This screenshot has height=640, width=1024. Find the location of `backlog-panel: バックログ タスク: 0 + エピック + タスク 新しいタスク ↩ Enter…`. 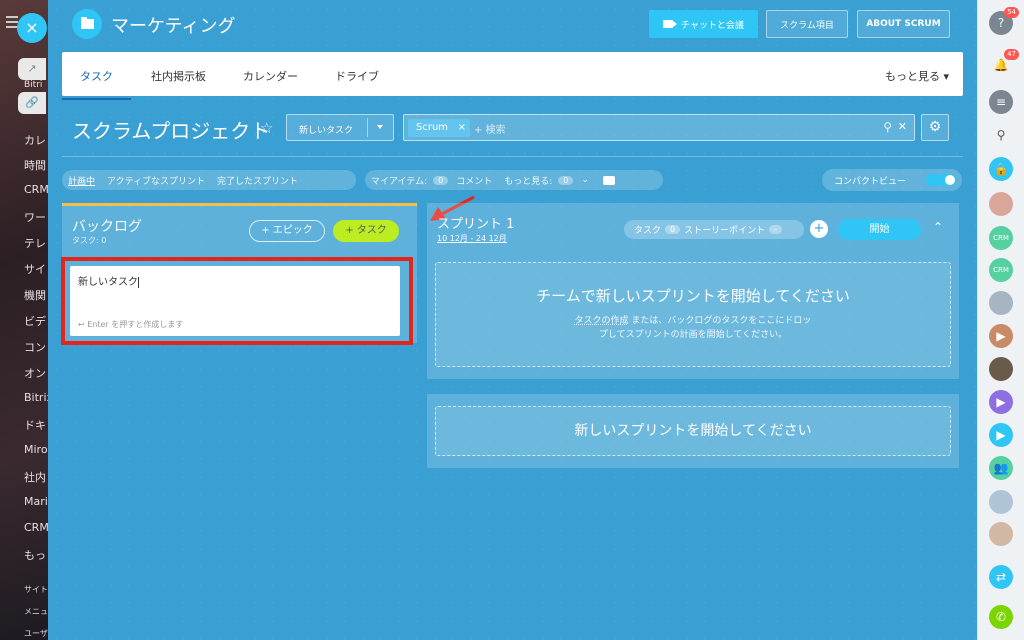

backlog-panel: バックログ タスク: 0 + エピック + タスク 新しいタスク ↩ Enter… is located at coordinates (239, 274).